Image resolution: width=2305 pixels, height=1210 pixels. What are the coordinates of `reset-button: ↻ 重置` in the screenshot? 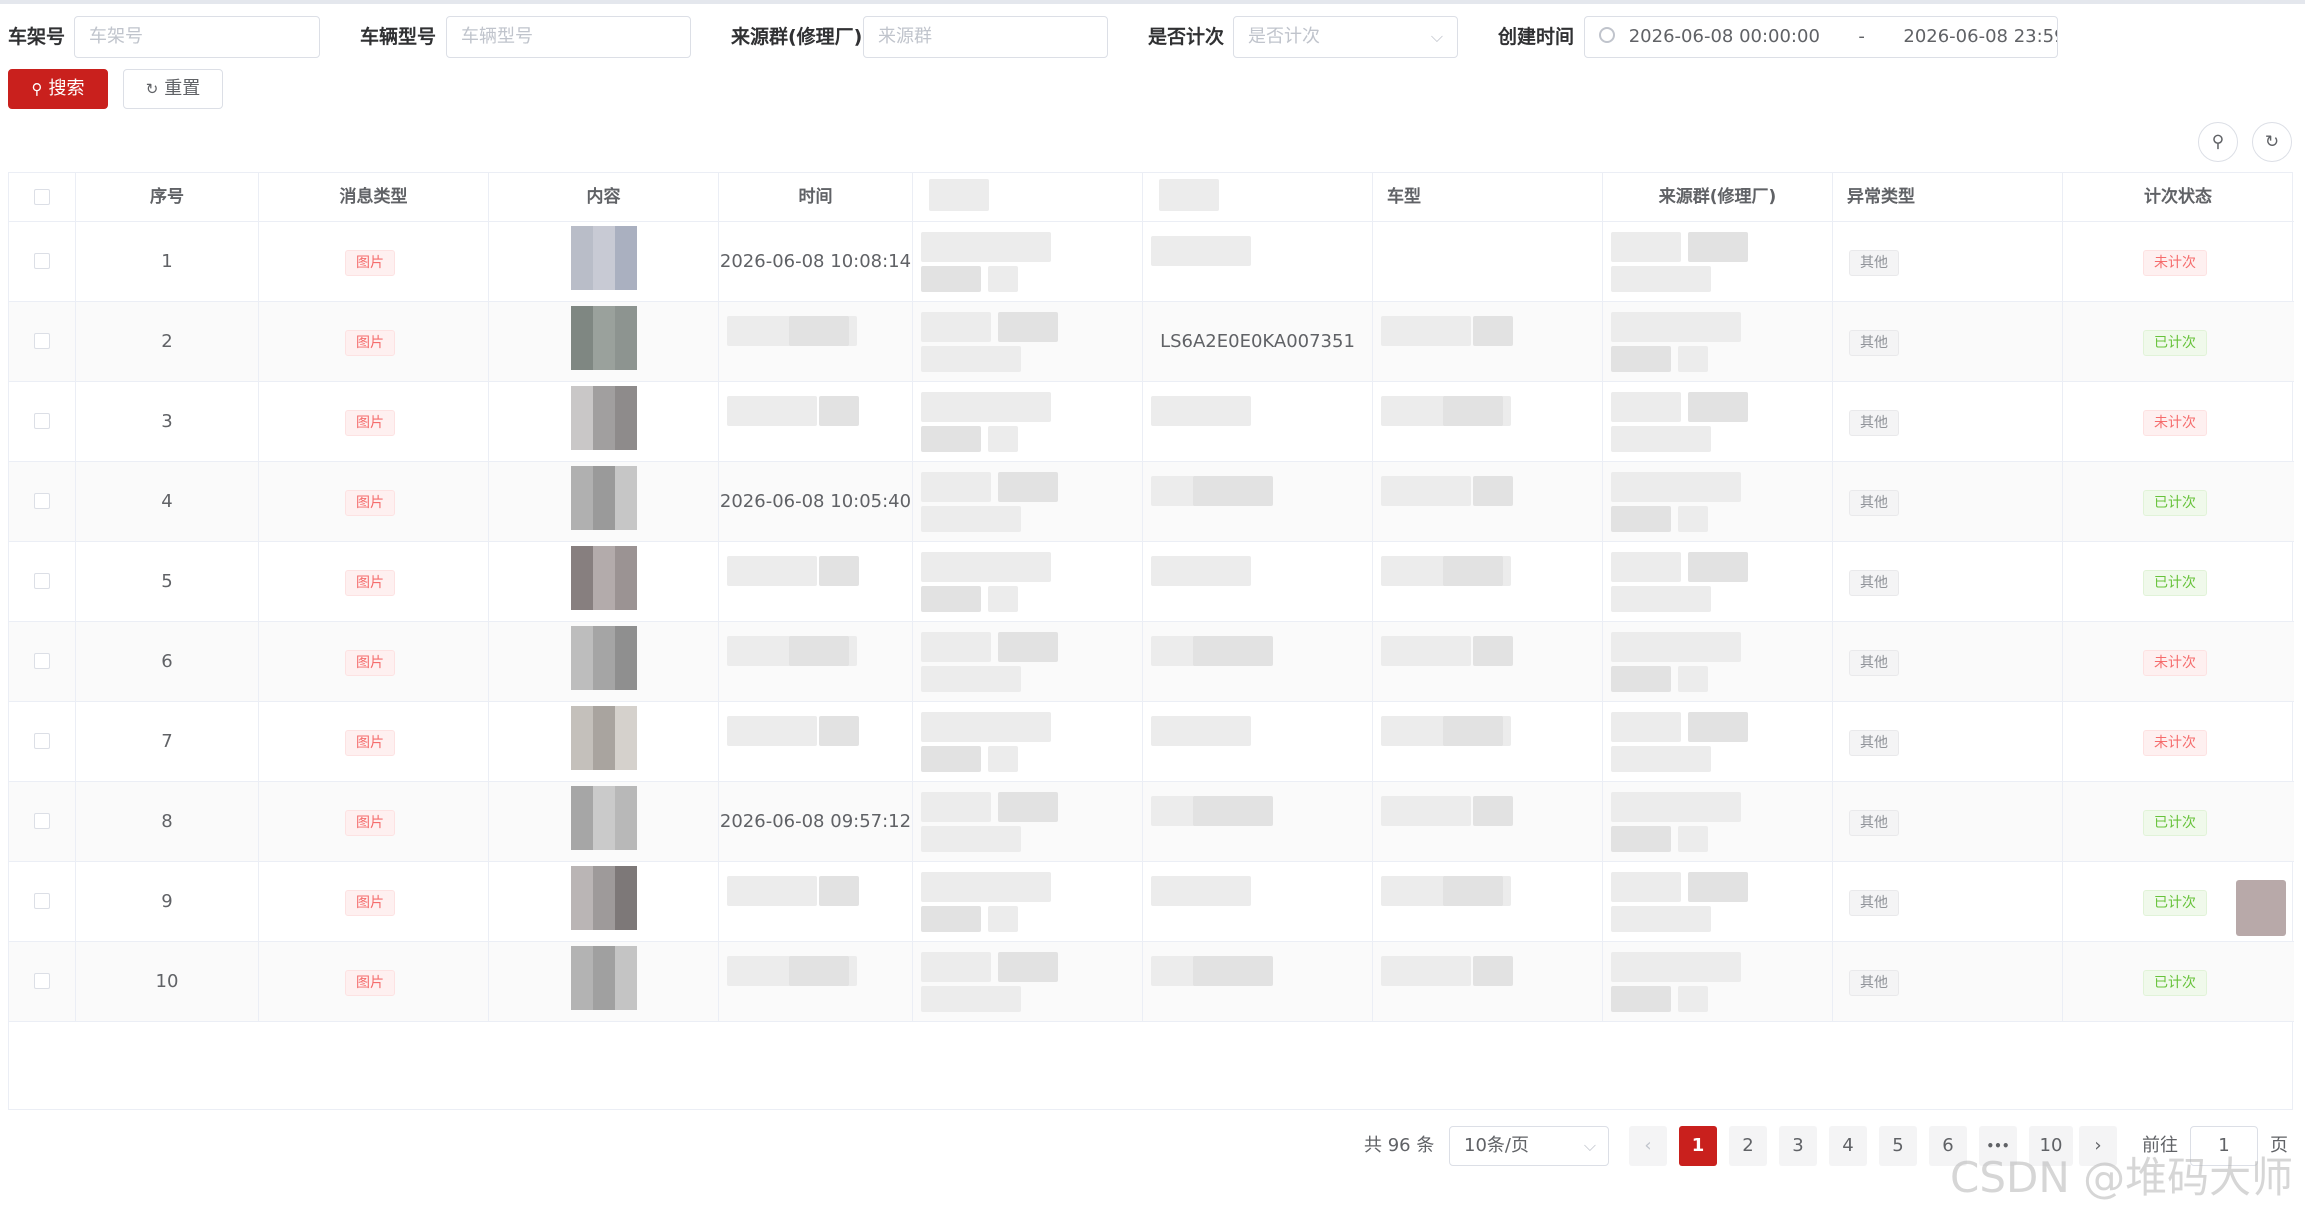 It's located at (173, 89).